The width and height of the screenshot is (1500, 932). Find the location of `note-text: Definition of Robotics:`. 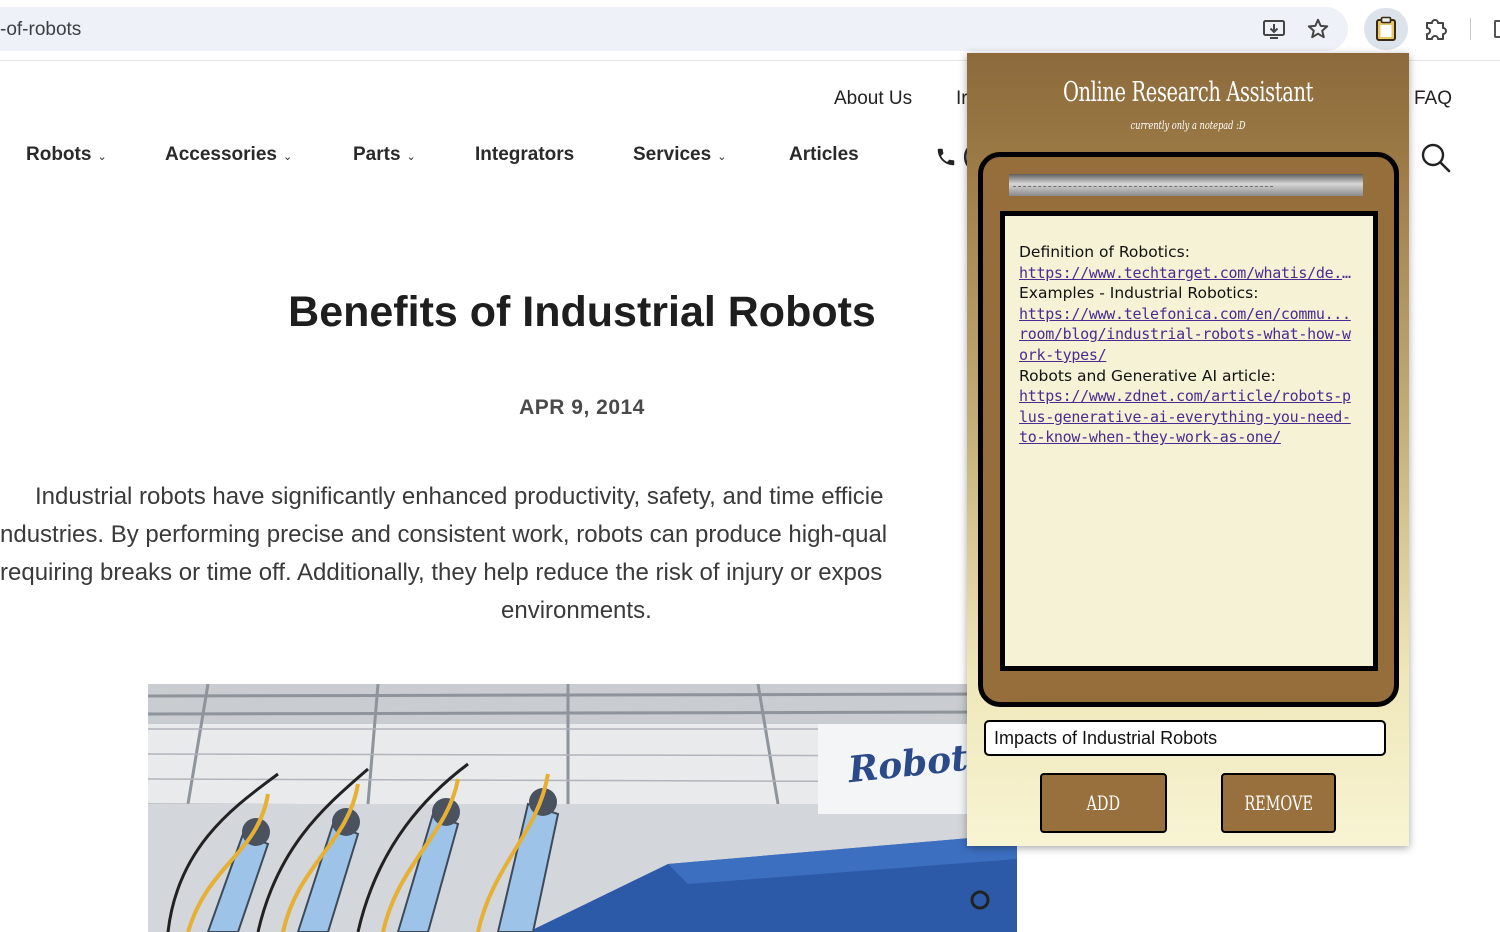

note-text: Definition of Robotics: is located at coordinates (1104, 252).